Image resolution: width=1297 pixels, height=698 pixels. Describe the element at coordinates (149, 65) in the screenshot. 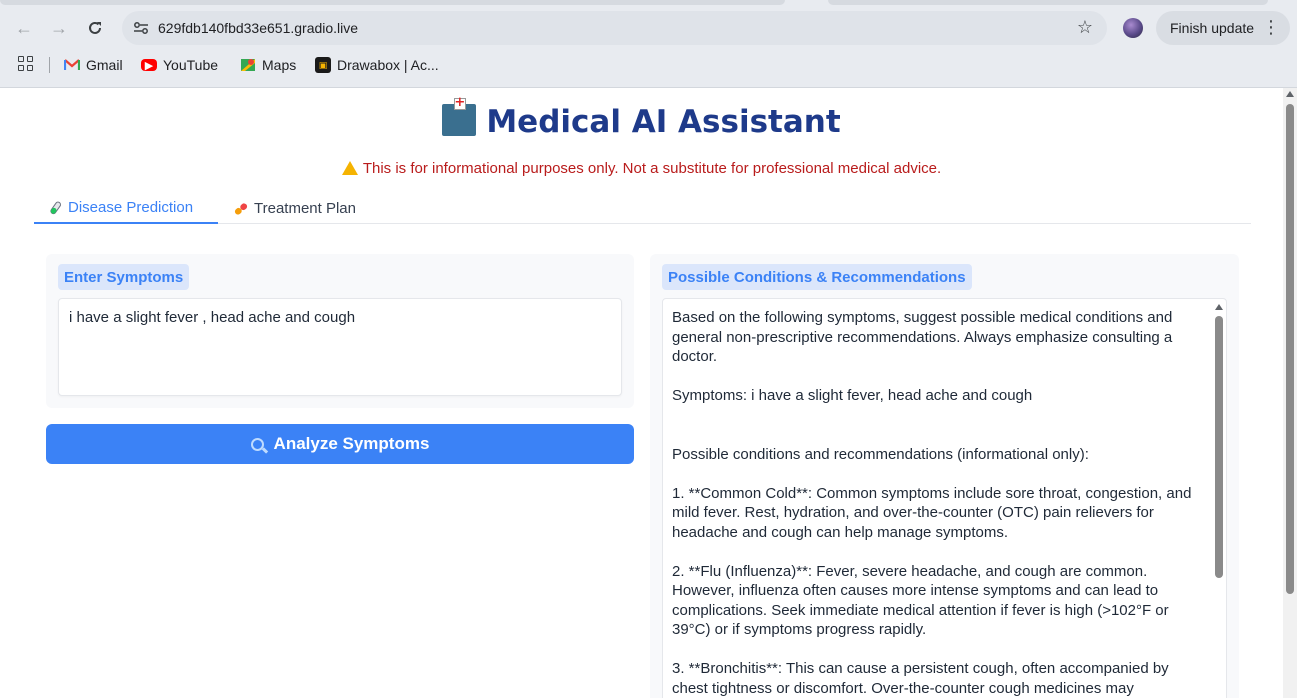

I see `youtube-icon: ▶` at that location.